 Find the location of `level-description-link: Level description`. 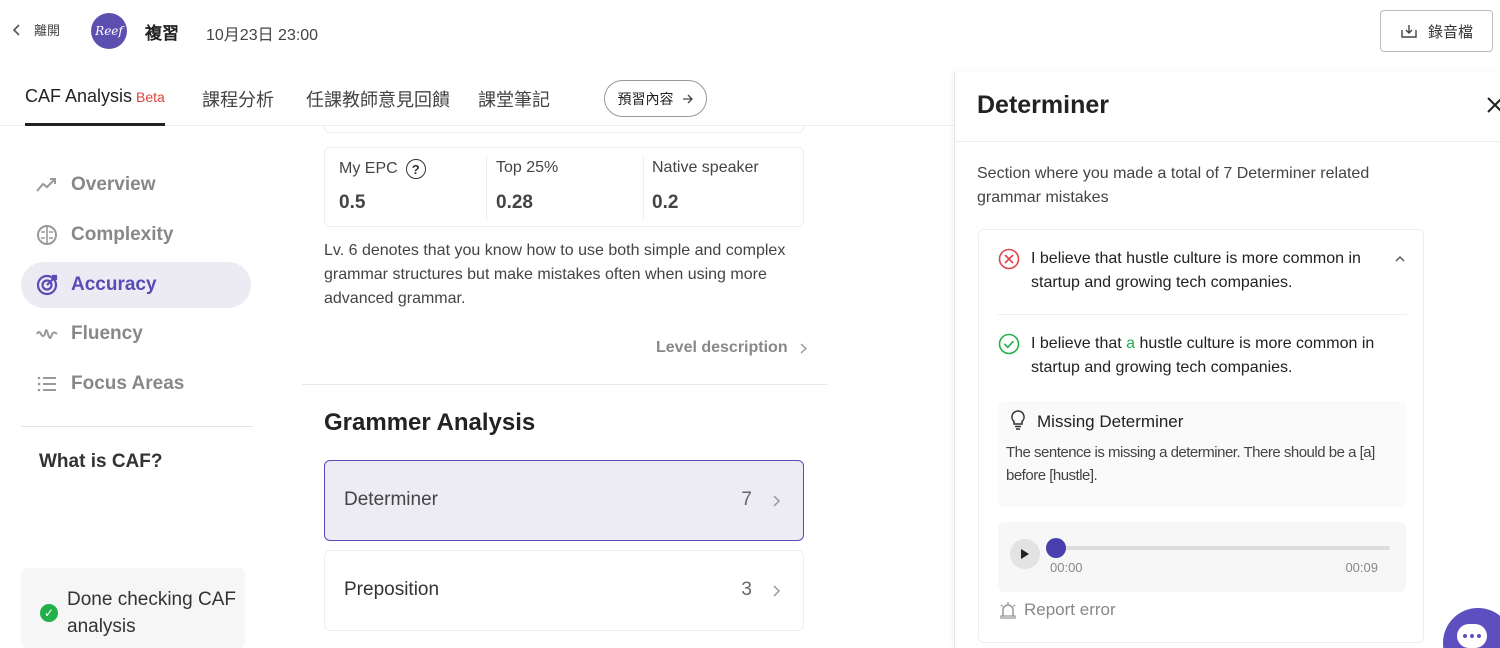

level-description-link: Level description is located at coordinates (731, 348).